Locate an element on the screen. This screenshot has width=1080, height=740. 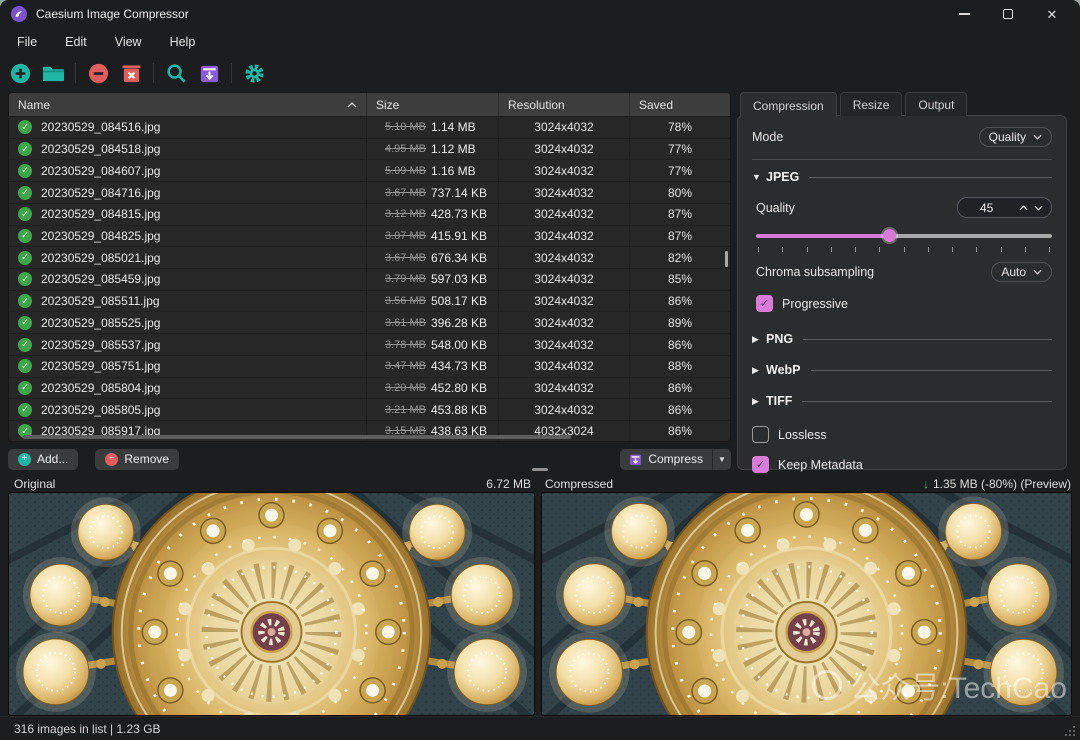
png-expand-icon: ▶ is located at coordinates (759, 339).